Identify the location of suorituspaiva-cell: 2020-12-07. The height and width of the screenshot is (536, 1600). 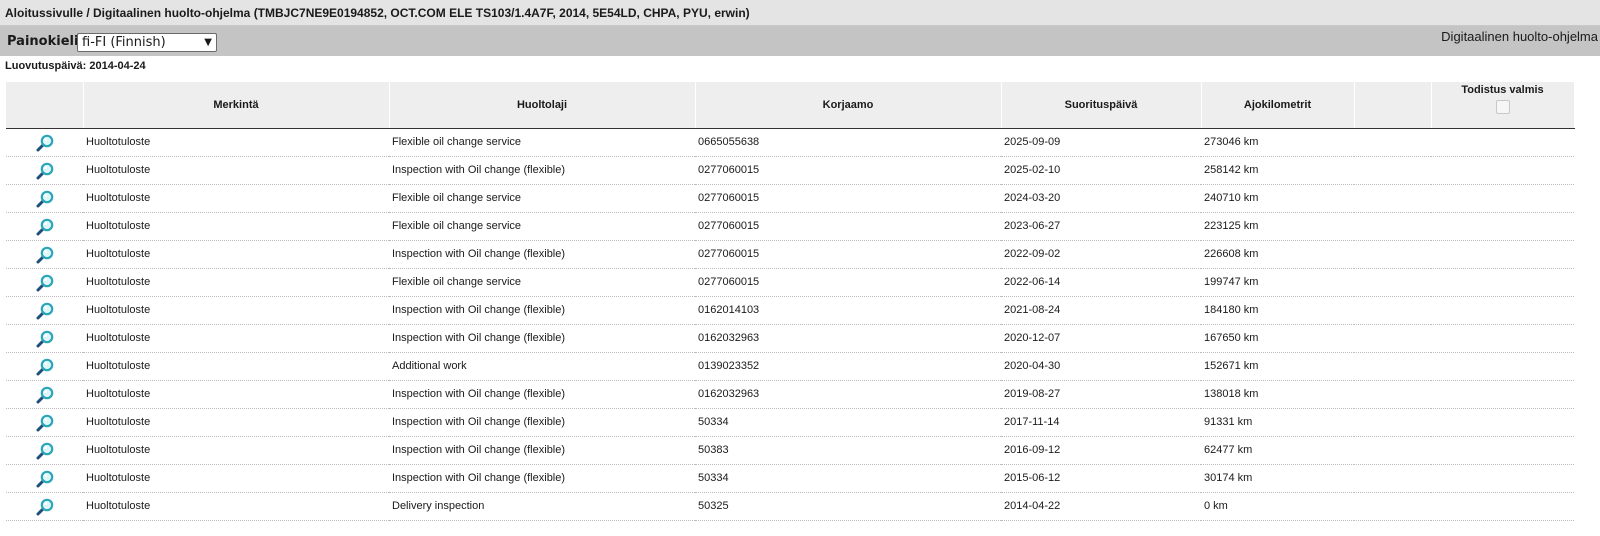
(1101, 338).